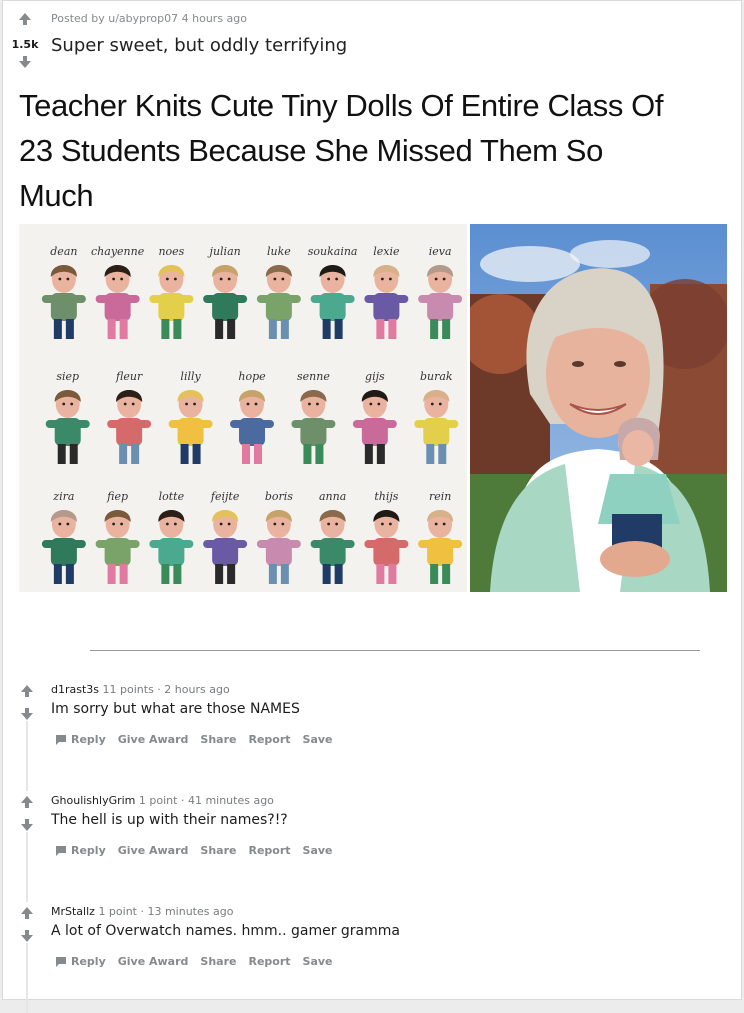  I want to click on comment-author: GhoulishlyGrim, so click(93, 800).